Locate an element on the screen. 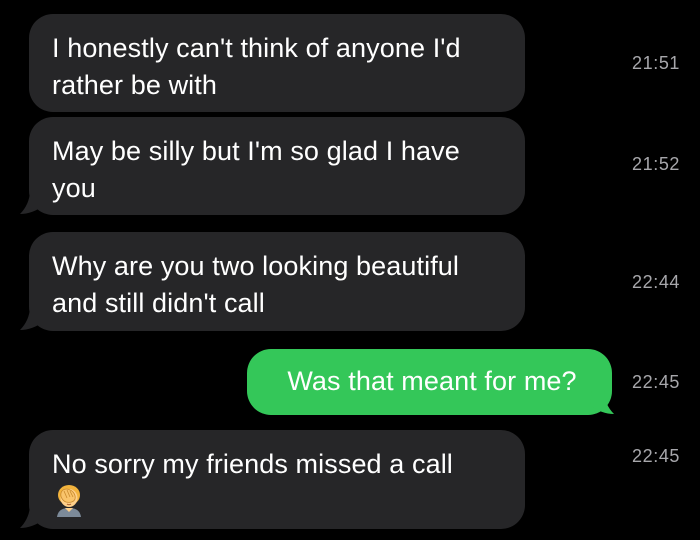 Image resolution: width=700 pixels, height=540 pixels. message-text: No sorry my friends missed a call is located at coordinates (252, 464).